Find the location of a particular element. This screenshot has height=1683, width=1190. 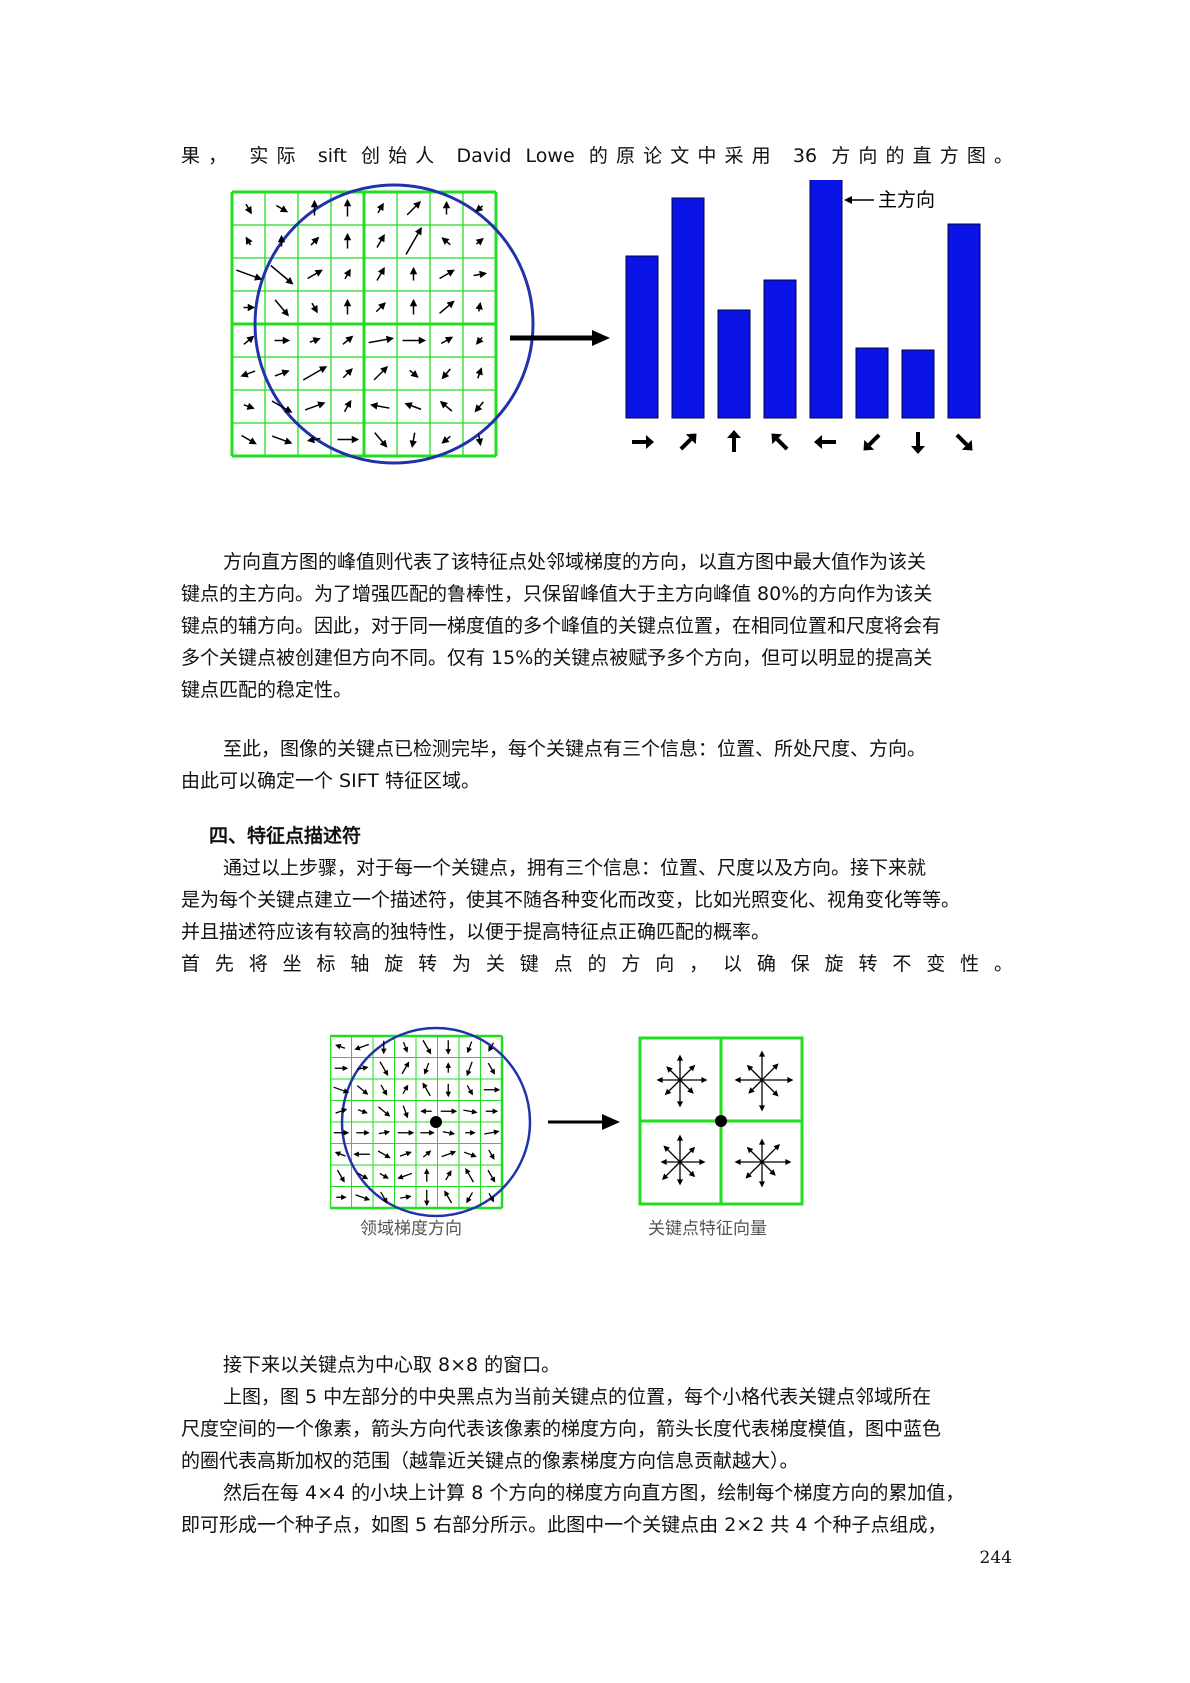

text-line: 接下来以关键点为中心取 8×8 的窗口。 is located at coordinates (392, 1365).